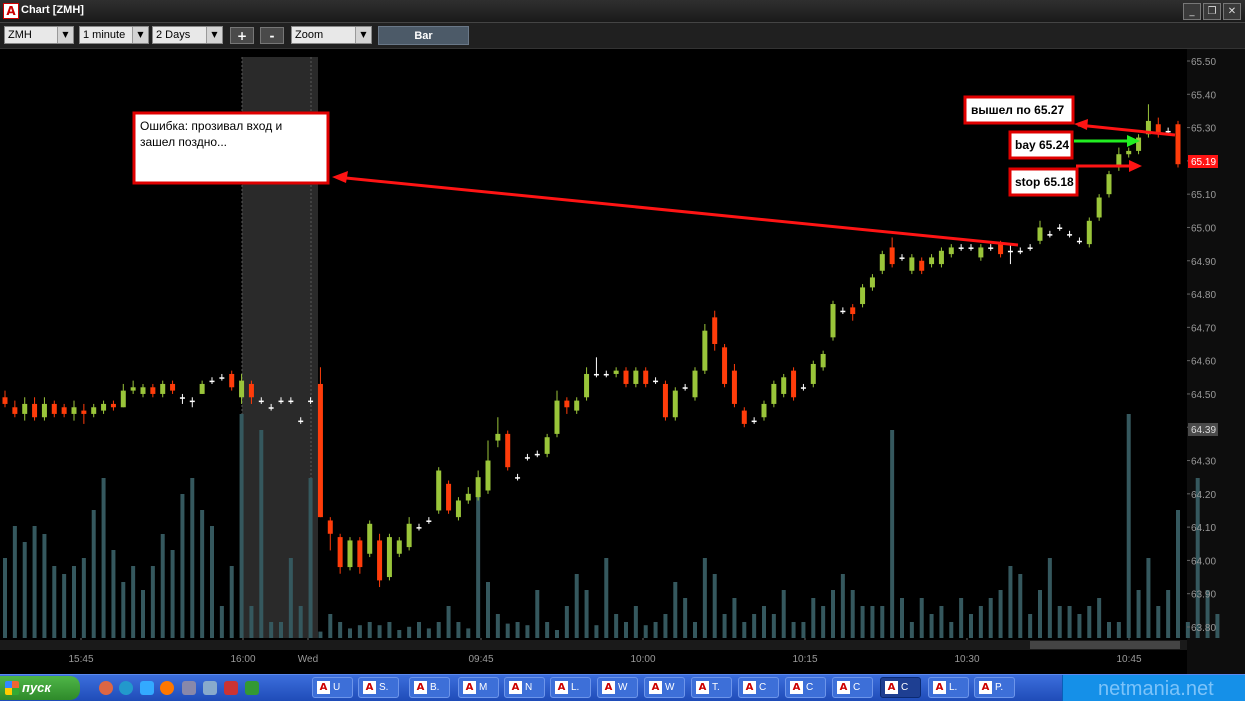  I want to click on symbol-value: ZMH, so click(20, 35).